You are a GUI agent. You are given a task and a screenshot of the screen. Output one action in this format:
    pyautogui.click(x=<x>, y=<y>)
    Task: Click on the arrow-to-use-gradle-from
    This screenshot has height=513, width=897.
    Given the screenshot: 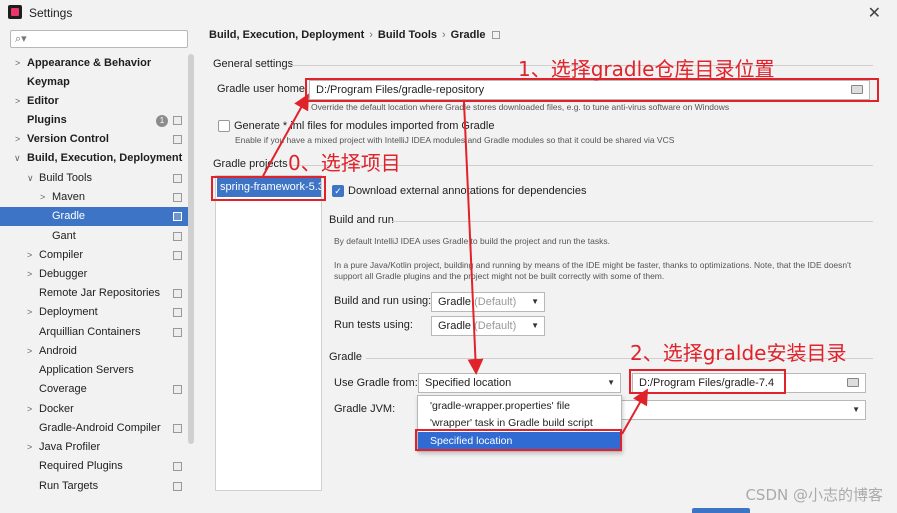 What is the action you would take?
    pyautogui.click(x=473, y=238)
    